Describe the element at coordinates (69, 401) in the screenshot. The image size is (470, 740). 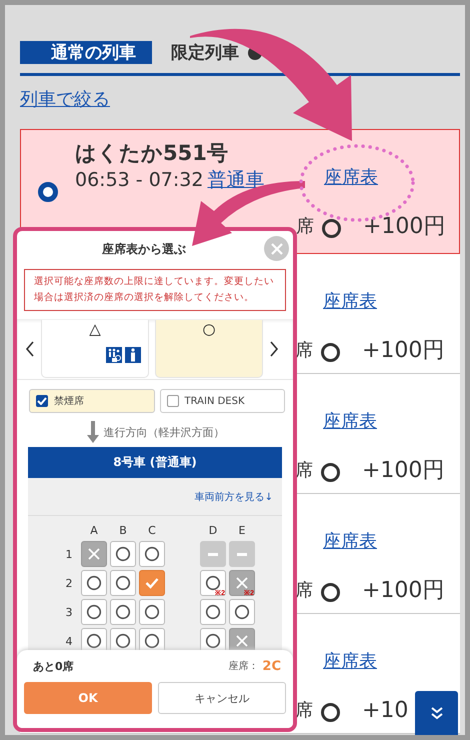
I see `filter-label: 禁煙席` at that location.